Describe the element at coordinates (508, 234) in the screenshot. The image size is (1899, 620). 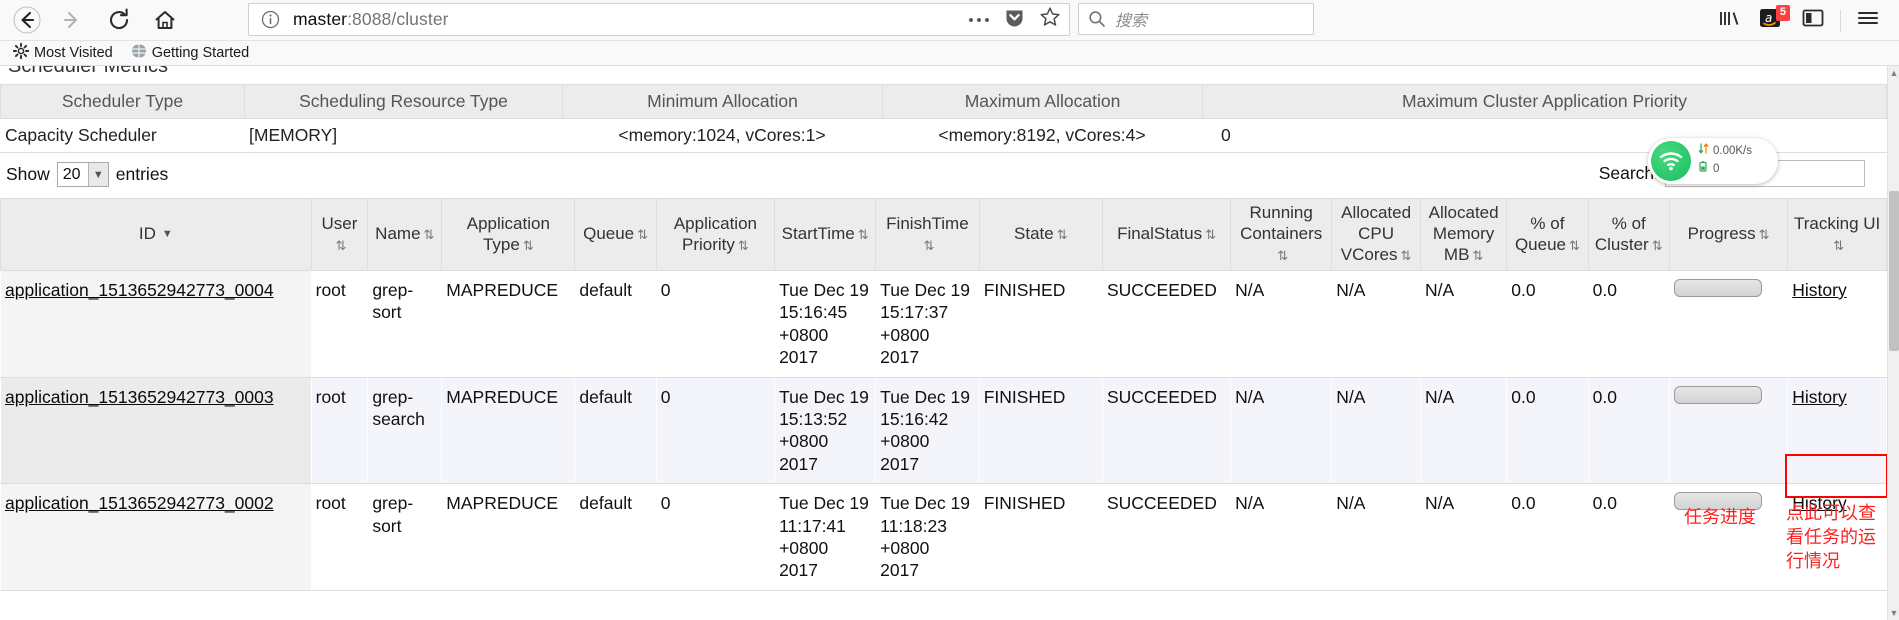
I see `th-application-type: Application Type ⇅` at that location.